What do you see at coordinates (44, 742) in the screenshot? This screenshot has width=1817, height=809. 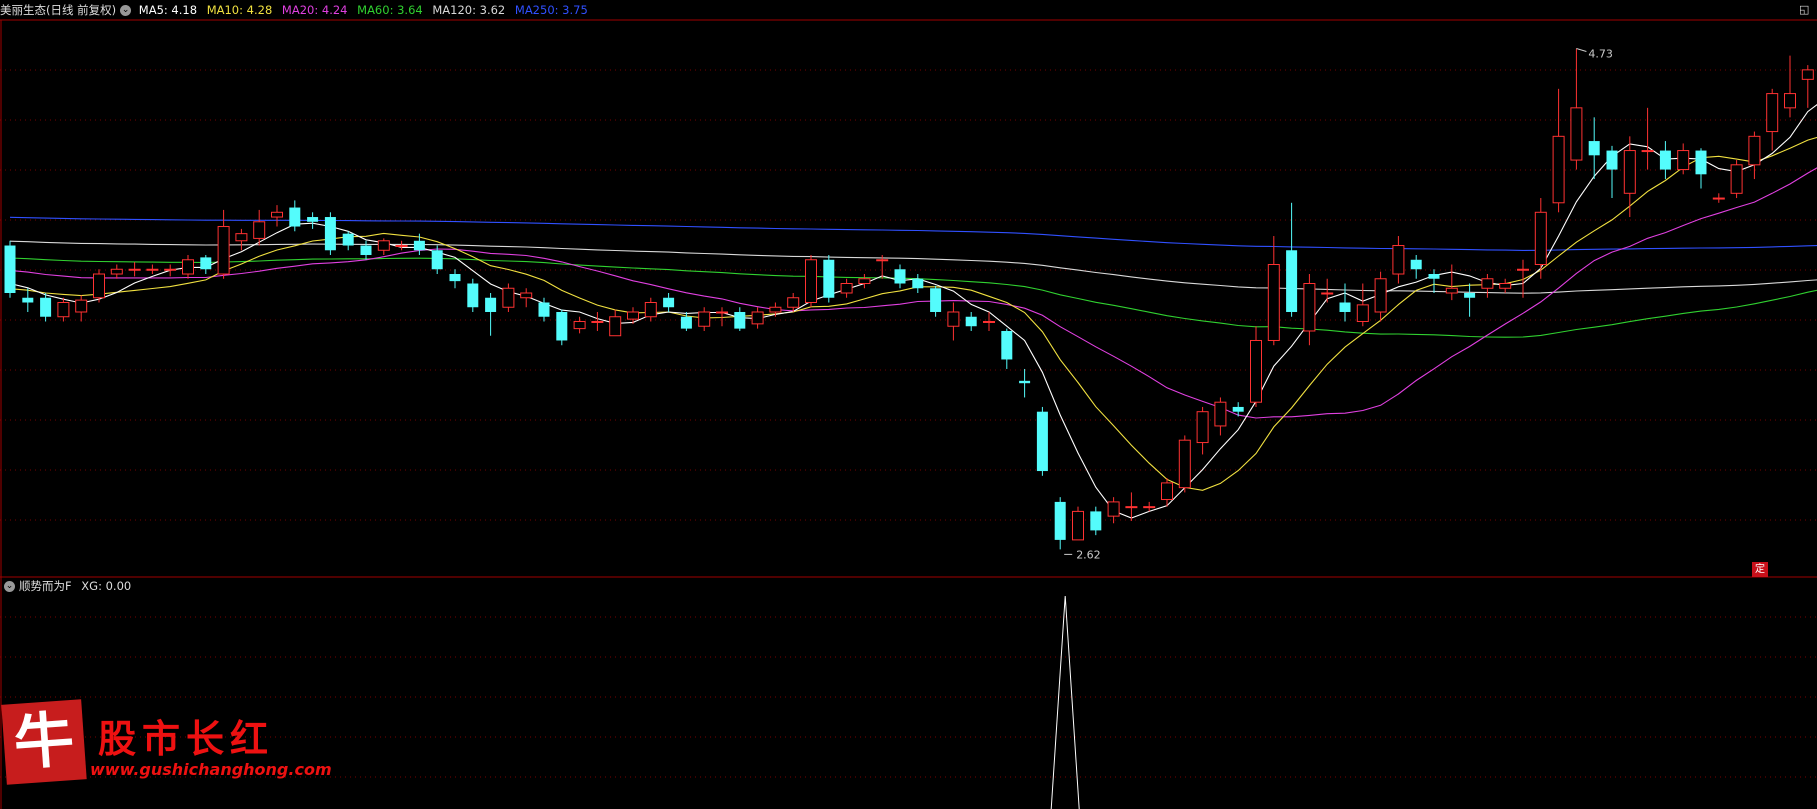 I see `logo-glyph: 牛` at bounding box center [44, 742].